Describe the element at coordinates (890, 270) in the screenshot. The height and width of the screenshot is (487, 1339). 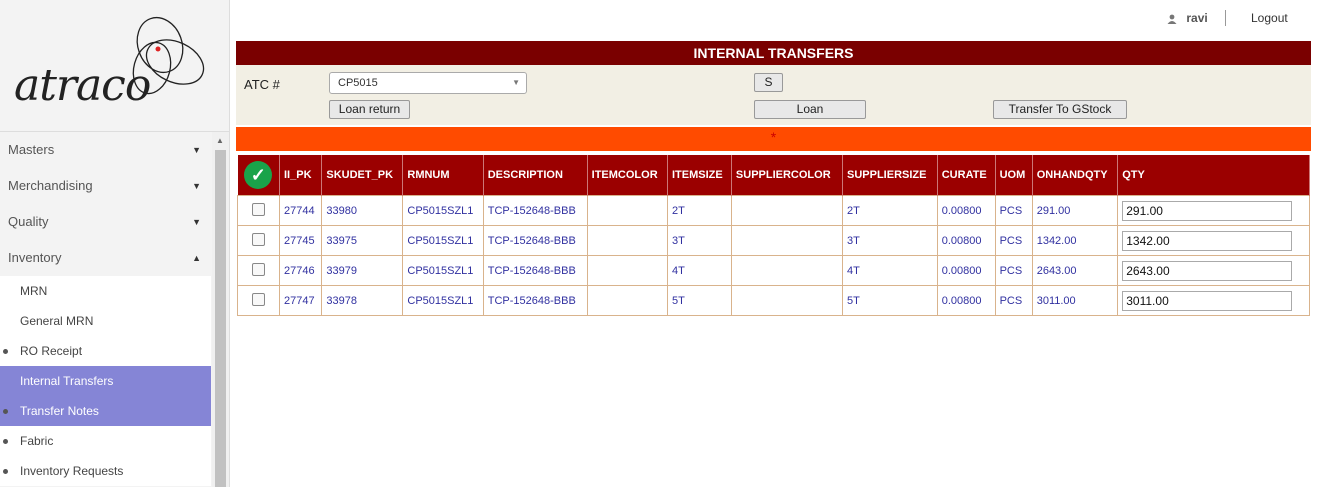
I see `cell-suppliersize: 4T` at that location.